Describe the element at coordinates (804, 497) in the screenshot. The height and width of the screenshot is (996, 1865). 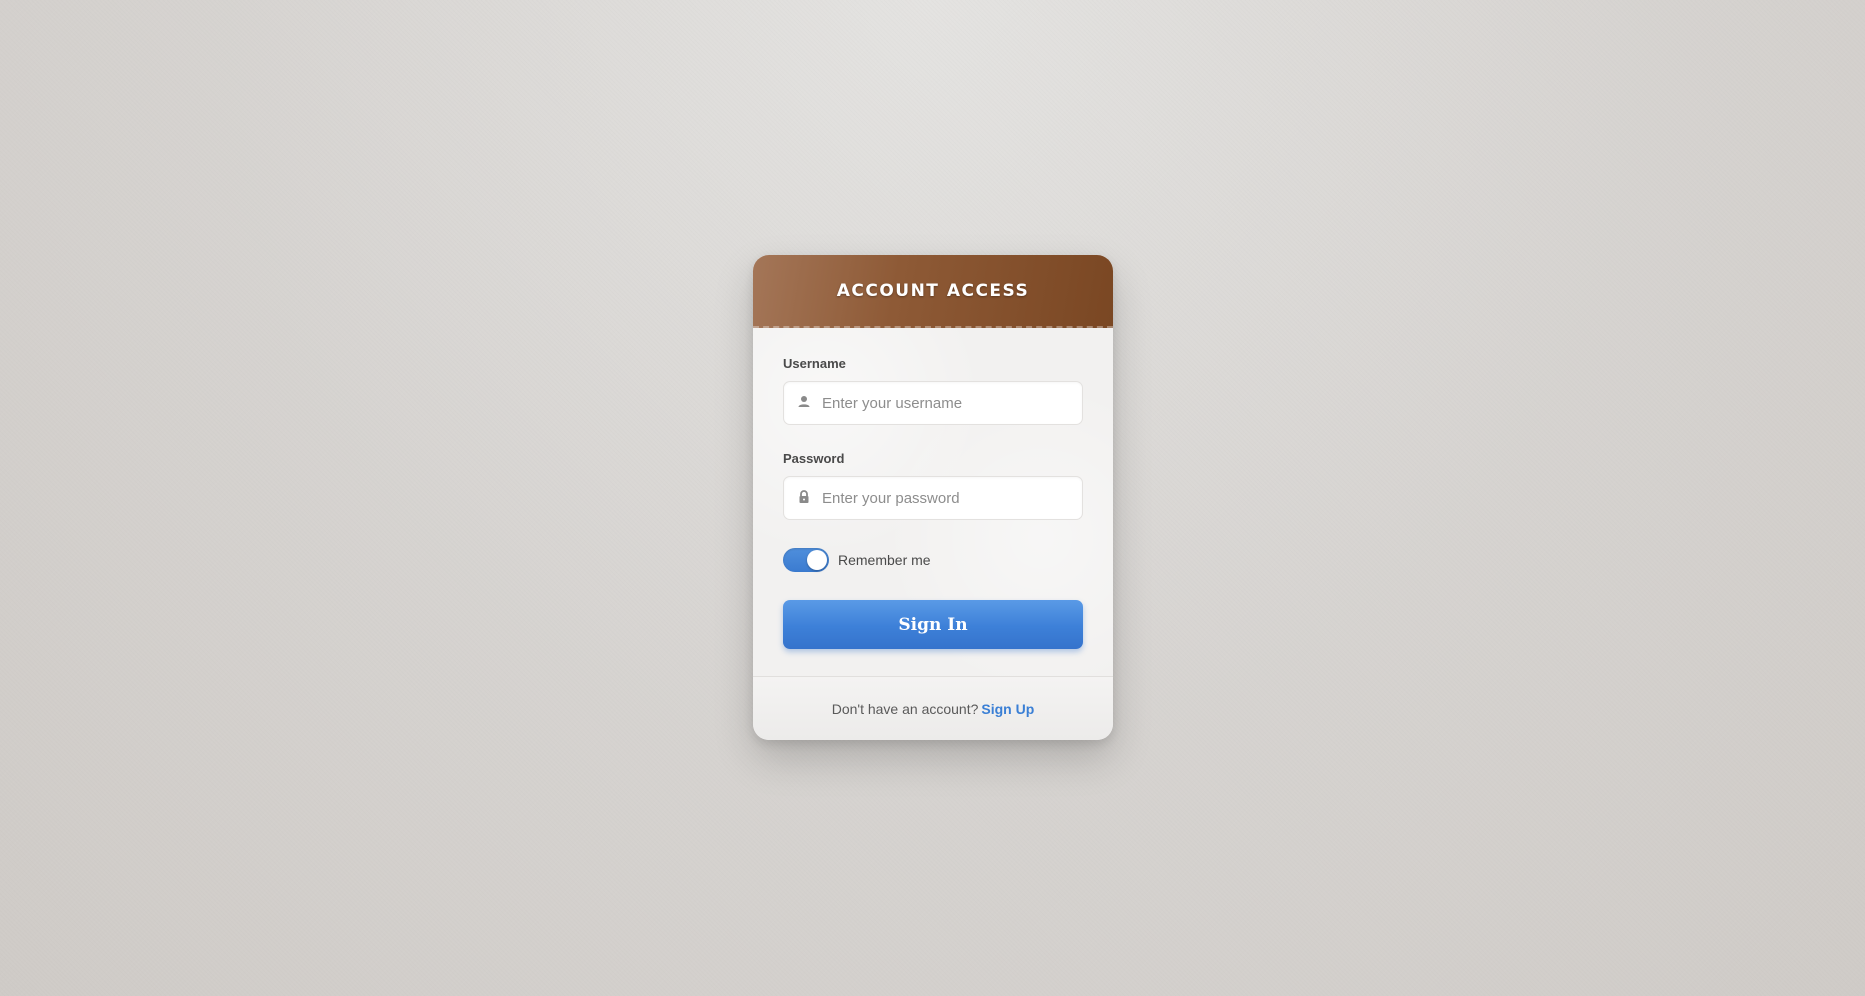
I see `lock-icon` at that location.